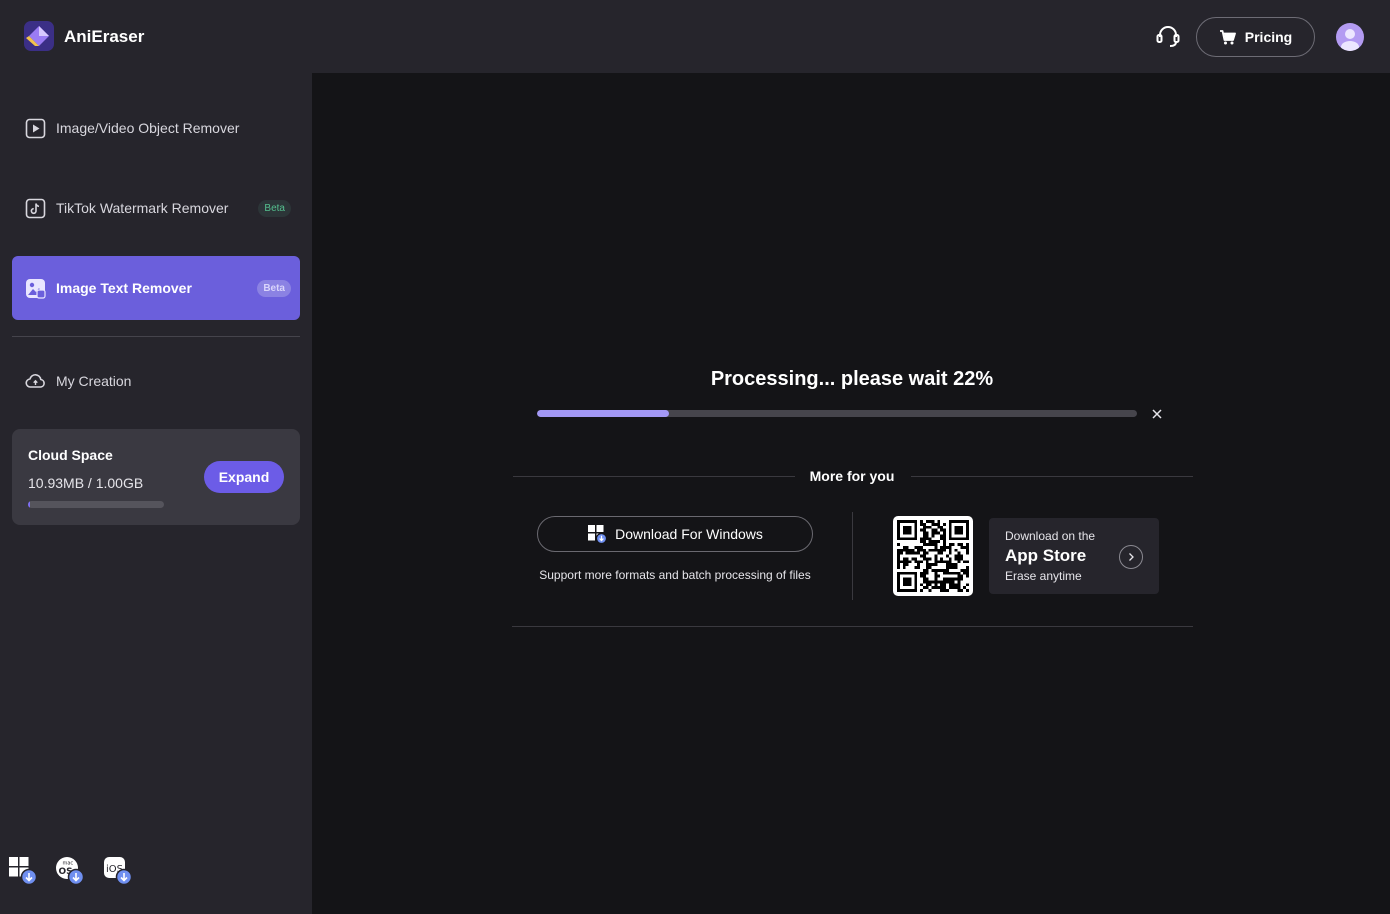  I want to click on pricing-button: Pricing, so click(1255, 37).